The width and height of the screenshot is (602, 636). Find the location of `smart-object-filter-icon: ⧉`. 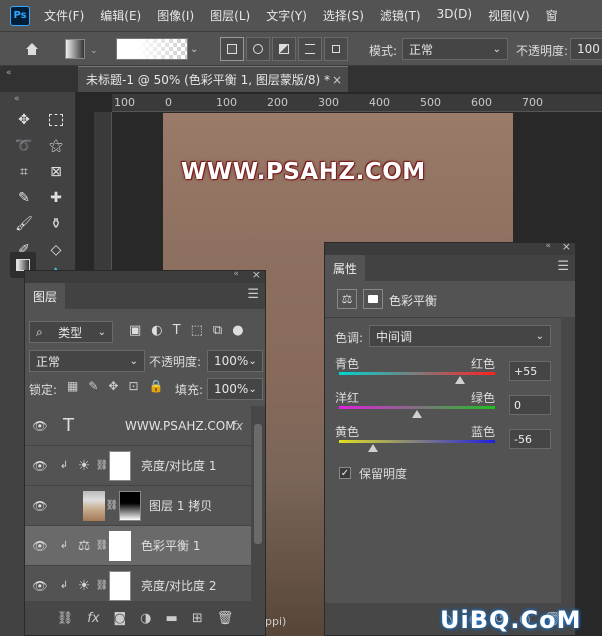

smart-object-filter-icon: ⧉ is located at coordinates (217, 330).